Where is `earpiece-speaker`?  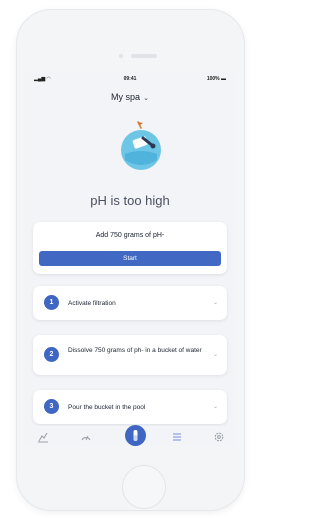
earpiece-speaker is located at coordinates (144, 56).